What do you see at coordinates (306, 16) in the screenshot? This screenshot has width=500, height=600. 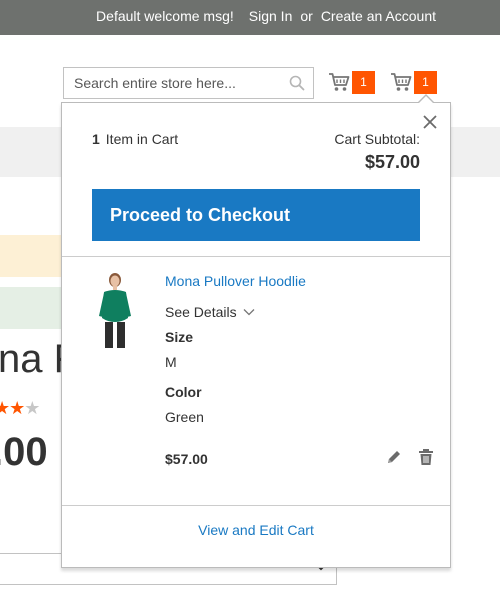 I see `or-separator: or` at bounding box center [306, 16].